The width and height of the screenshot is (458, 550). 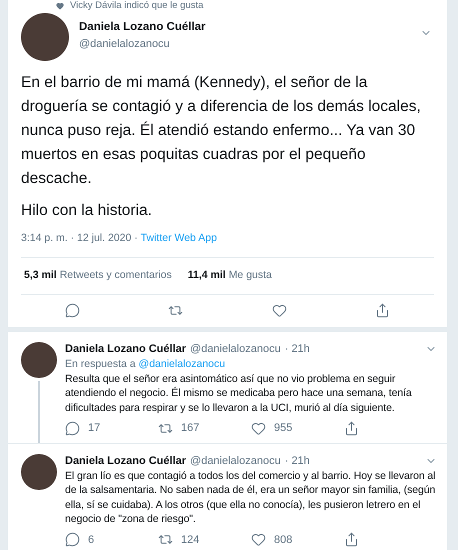 What do you see at coordinates (87, 211) in the screenshot?
I see `tweet-text: Hilo con la historia.` at bounding box center [87, 211].